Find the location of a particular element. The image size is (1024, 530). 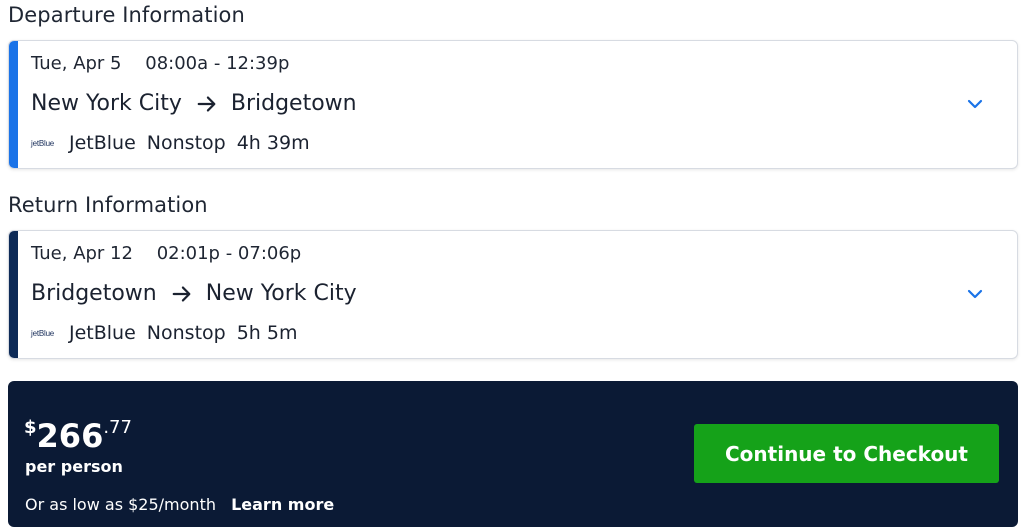

return-duration: 5h 5m is located at coordinates (267, 333).